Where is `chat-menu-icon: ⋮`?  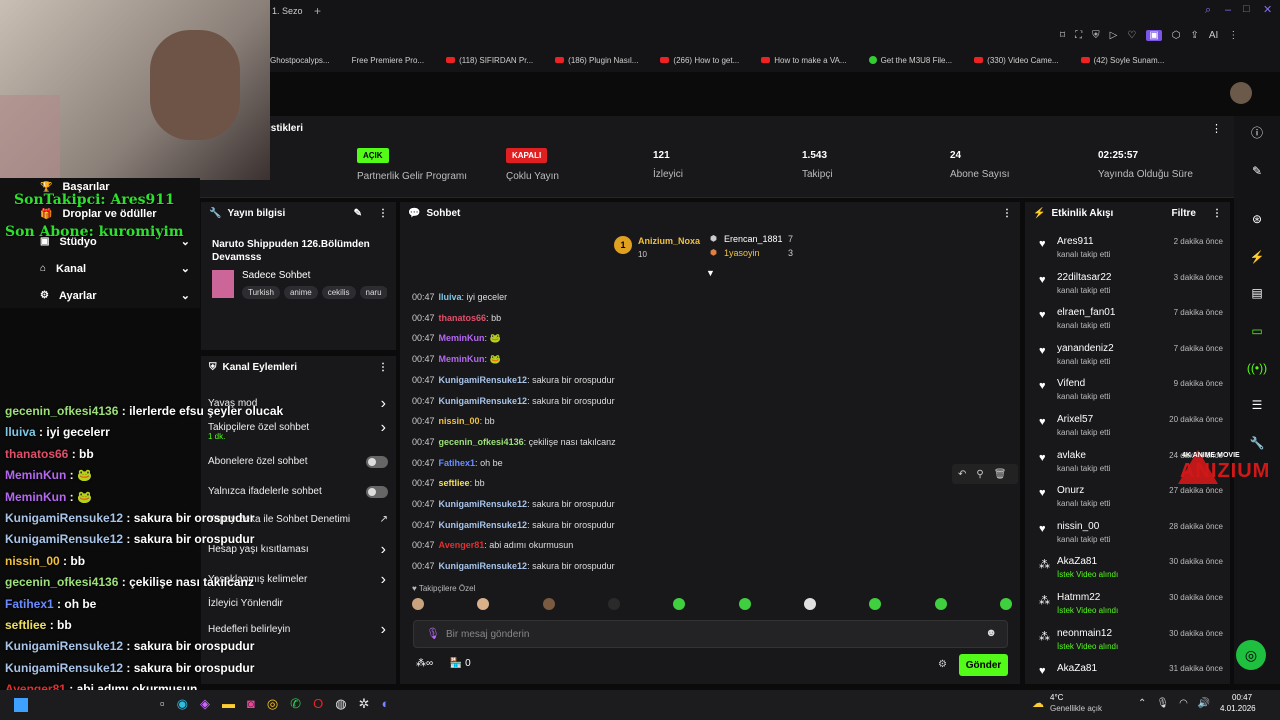 chat-menu-icon: ⋮ is located at coordinates (1007, 213).